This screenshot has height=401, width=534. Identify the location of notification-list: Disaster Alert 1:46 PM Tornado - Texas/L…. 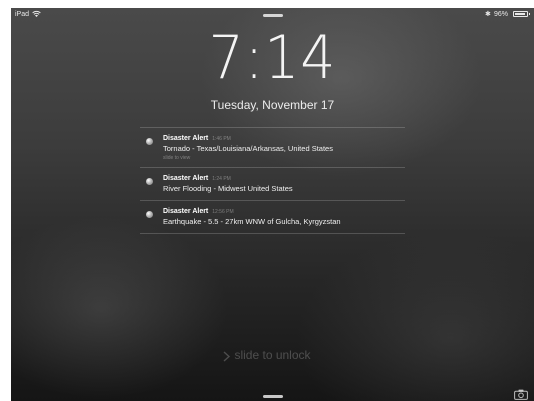
(272, 180).